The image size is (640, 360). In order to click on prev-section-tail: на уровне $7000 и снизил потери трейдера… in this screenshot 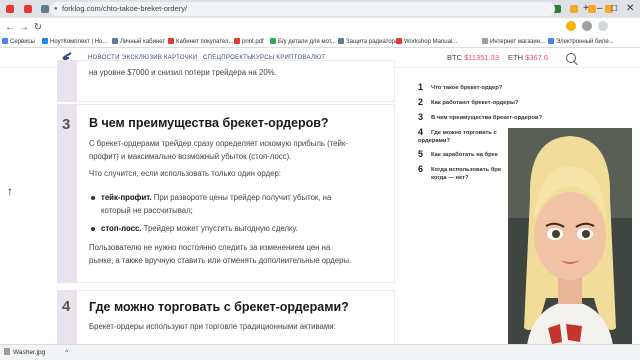, I will do `click(183, 72)`.